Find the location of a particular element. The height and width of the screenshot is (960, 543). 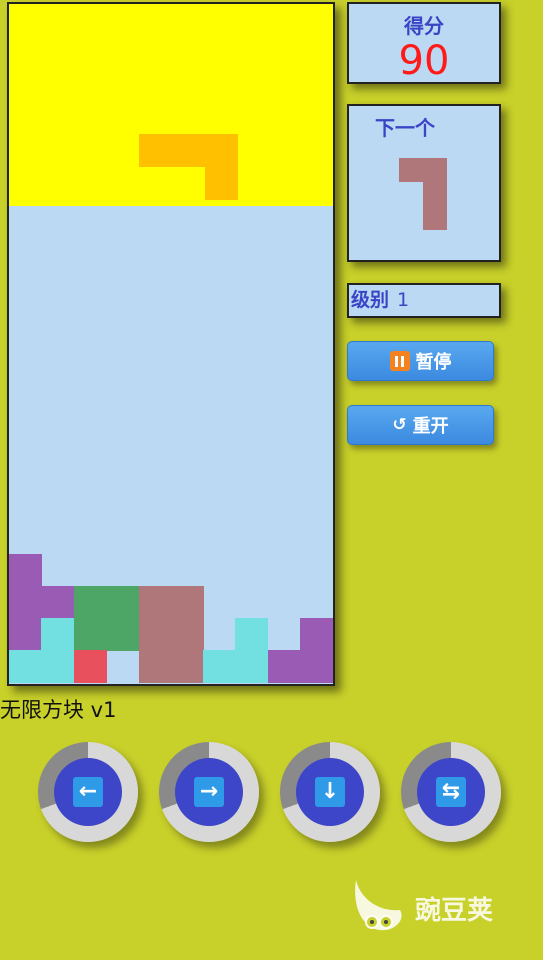

pause-label: 暂停 is located at coordinates (433, 362).